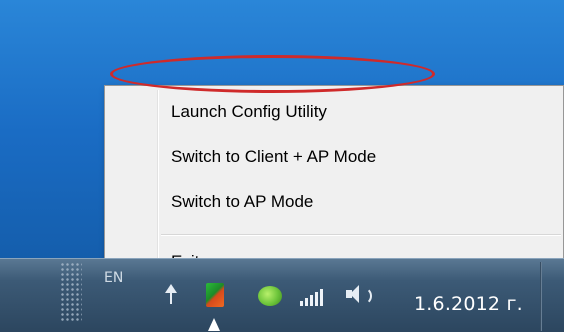  Describe the element at coordinates (158, 186) in the screenshot. I see `menu-gutter` at that location.